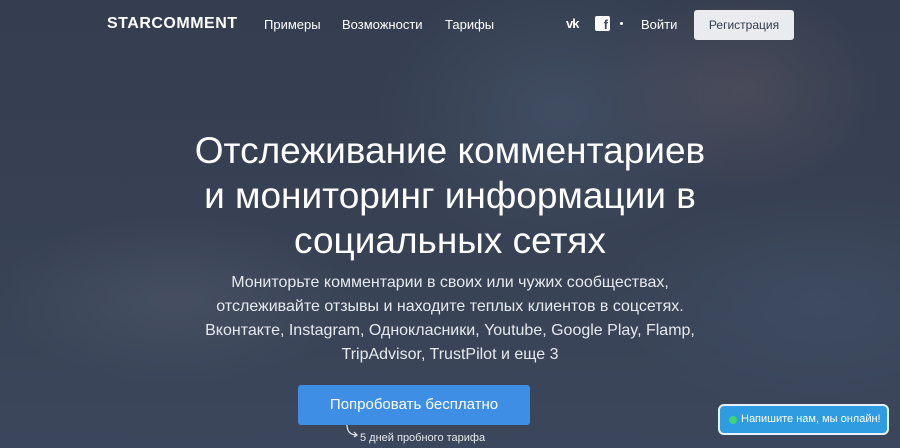 The image size is (900, 448). Describe the element at coordinates (423, 438) in the screenshot. I see `trial-note: 5 дней пробного тарифа` at that location.